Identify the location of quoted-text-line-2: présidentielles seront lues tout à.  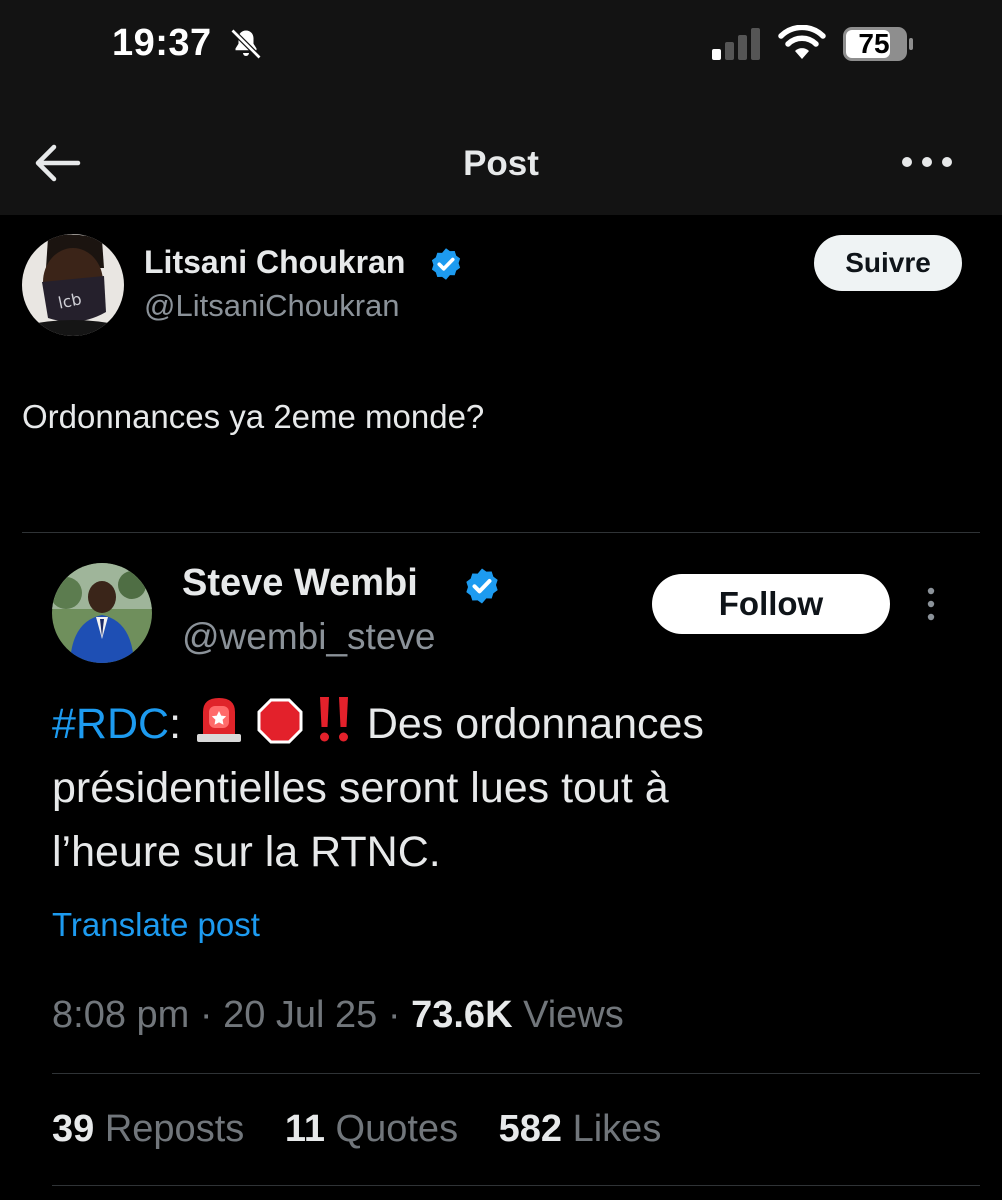
(360, 788).